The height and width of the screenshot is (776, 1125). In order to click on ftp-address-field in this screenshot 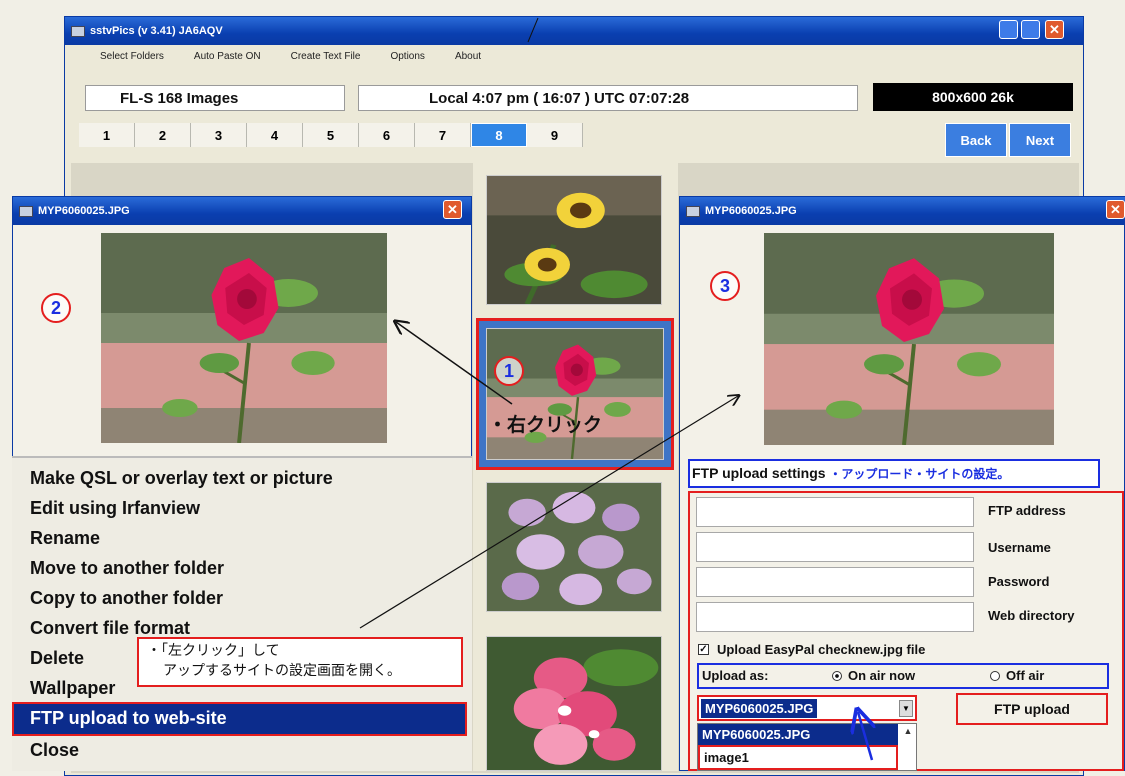, I will do `click(835, 512)`.